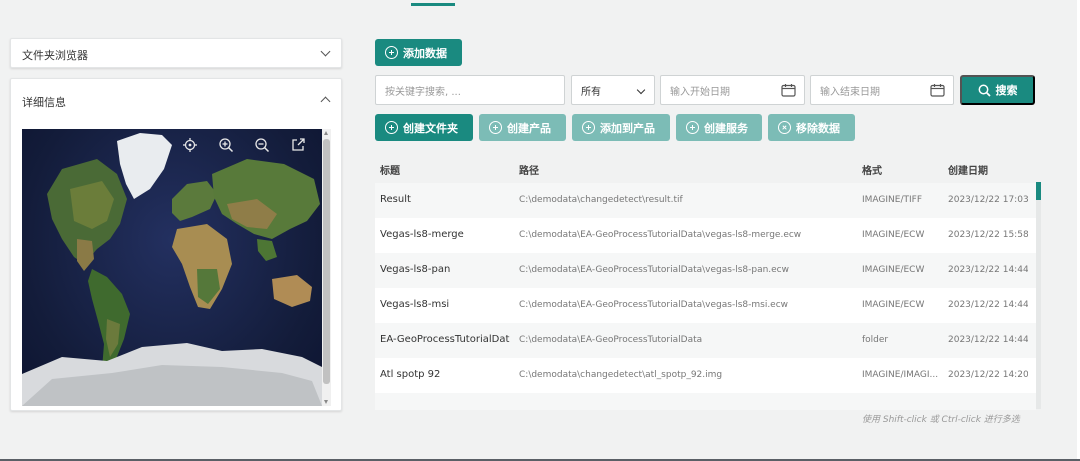  I want to click on table-scroll-thumb, so click(1038, 191).